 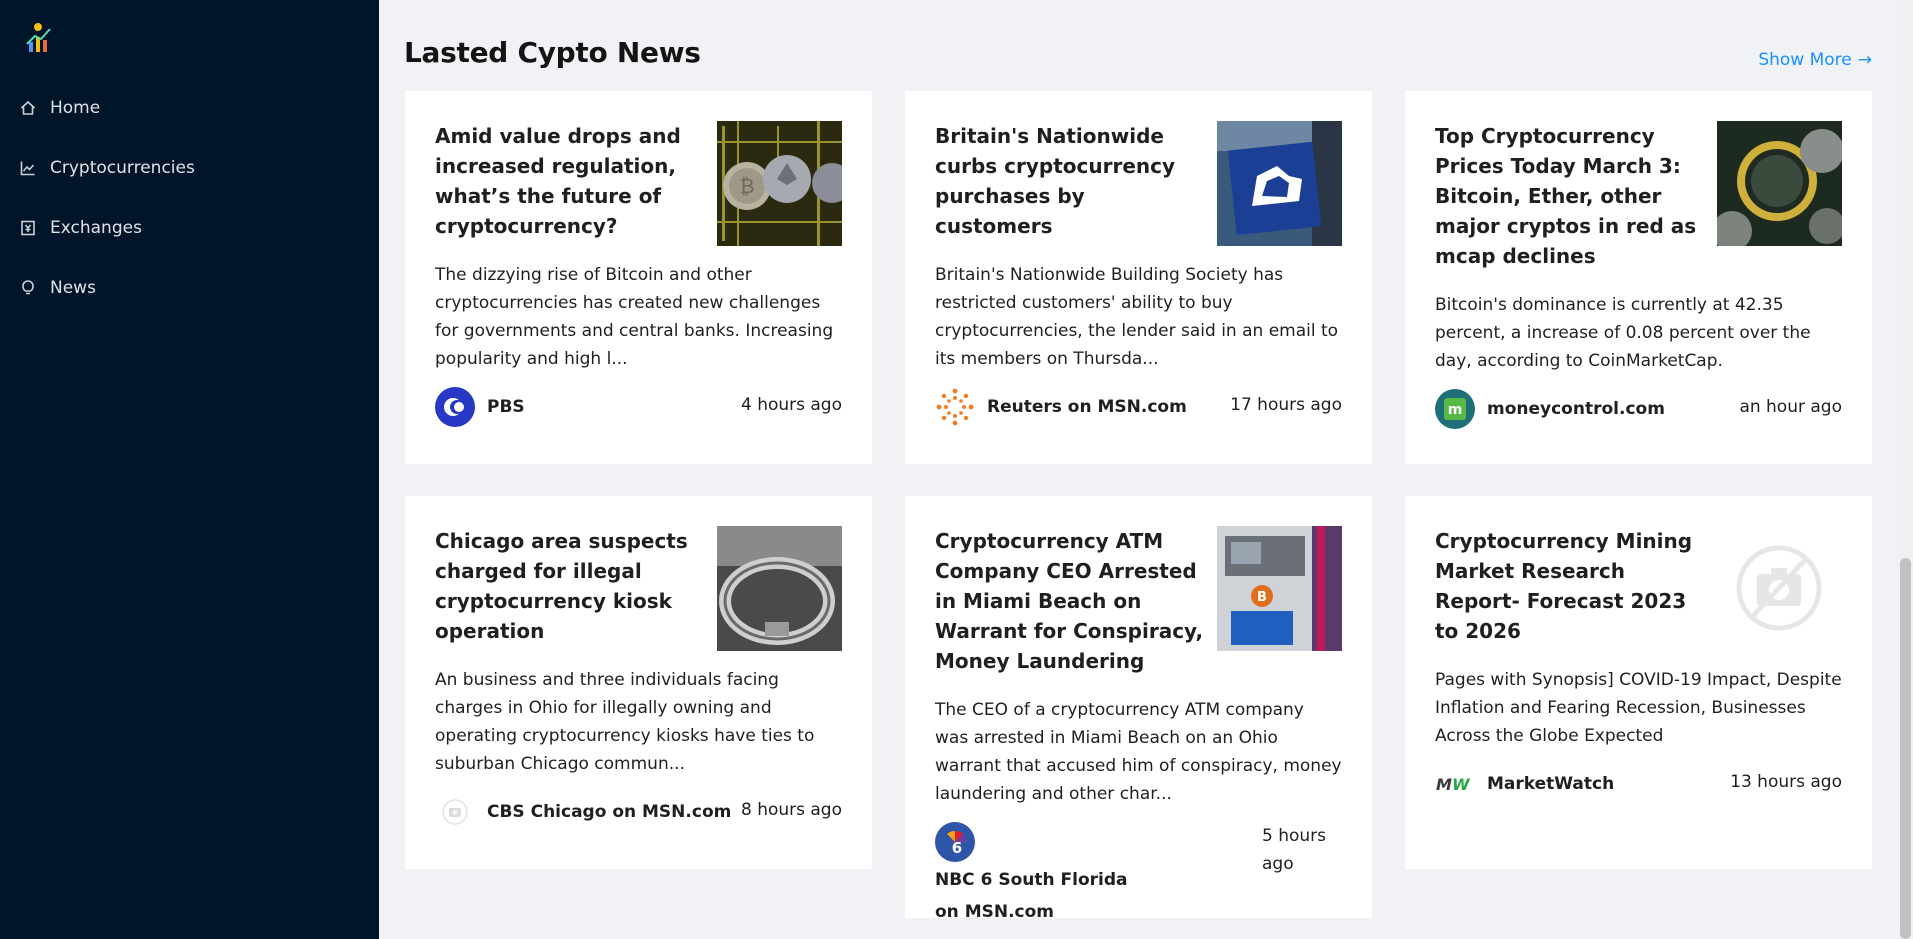 I want to click on sidebar-item-home: Home, so click(x=189, y=108).